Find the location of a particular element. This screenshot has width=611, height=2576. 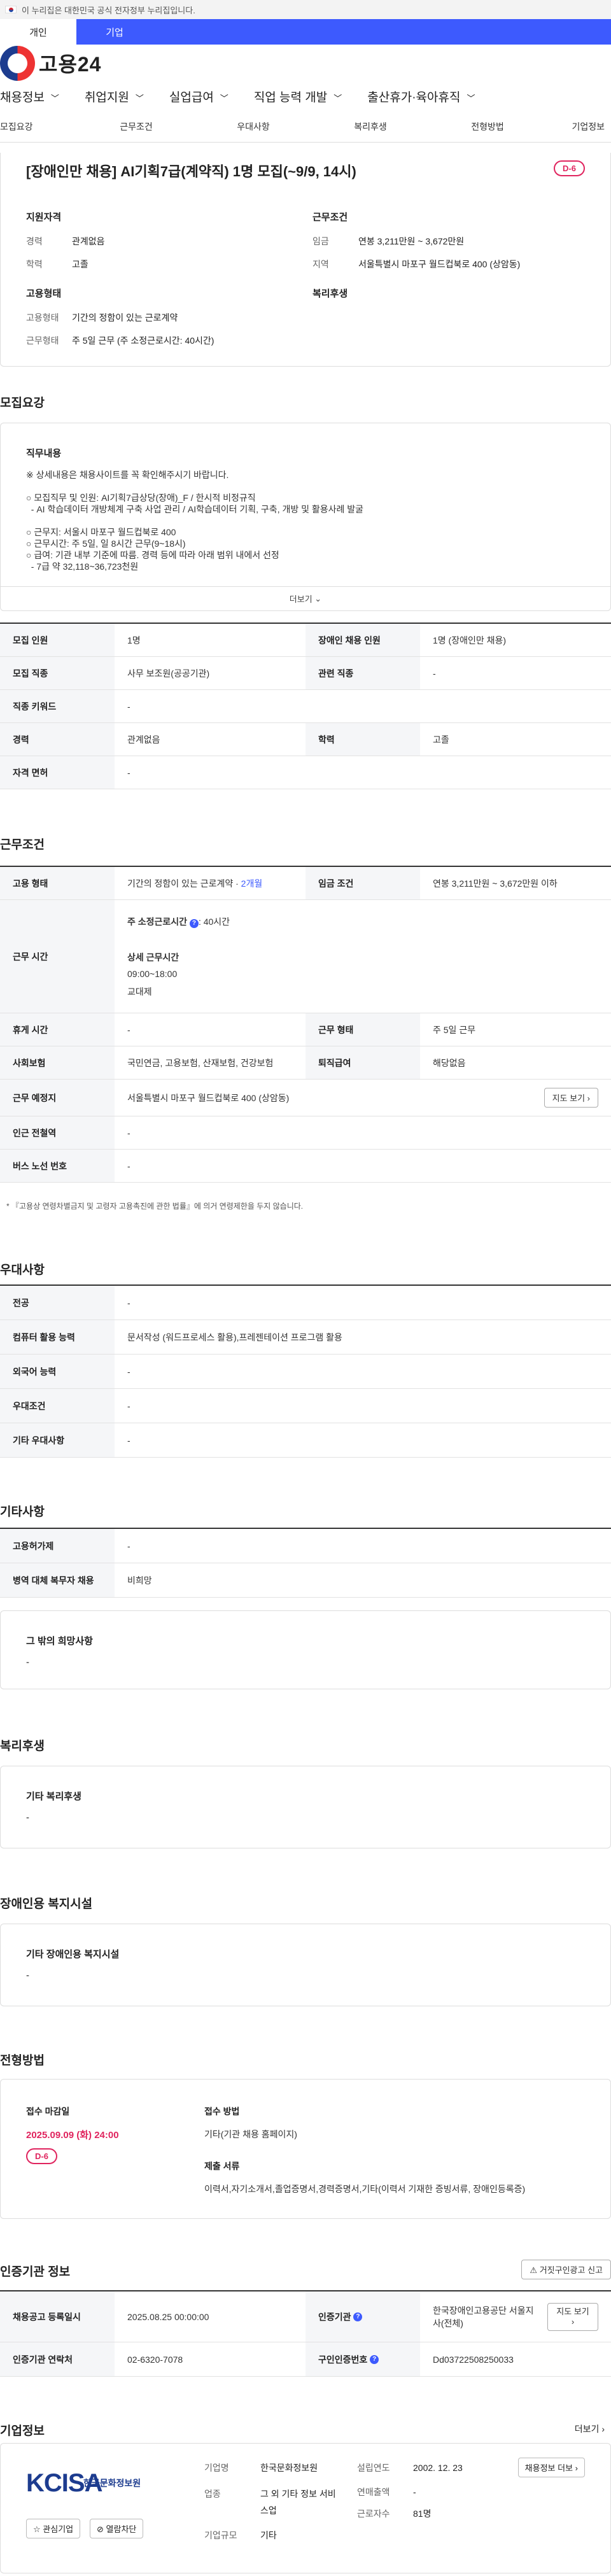

qualification-section: 지원자격 경력 관계없음 학력 고졸 is located at coordinates (65, 241).